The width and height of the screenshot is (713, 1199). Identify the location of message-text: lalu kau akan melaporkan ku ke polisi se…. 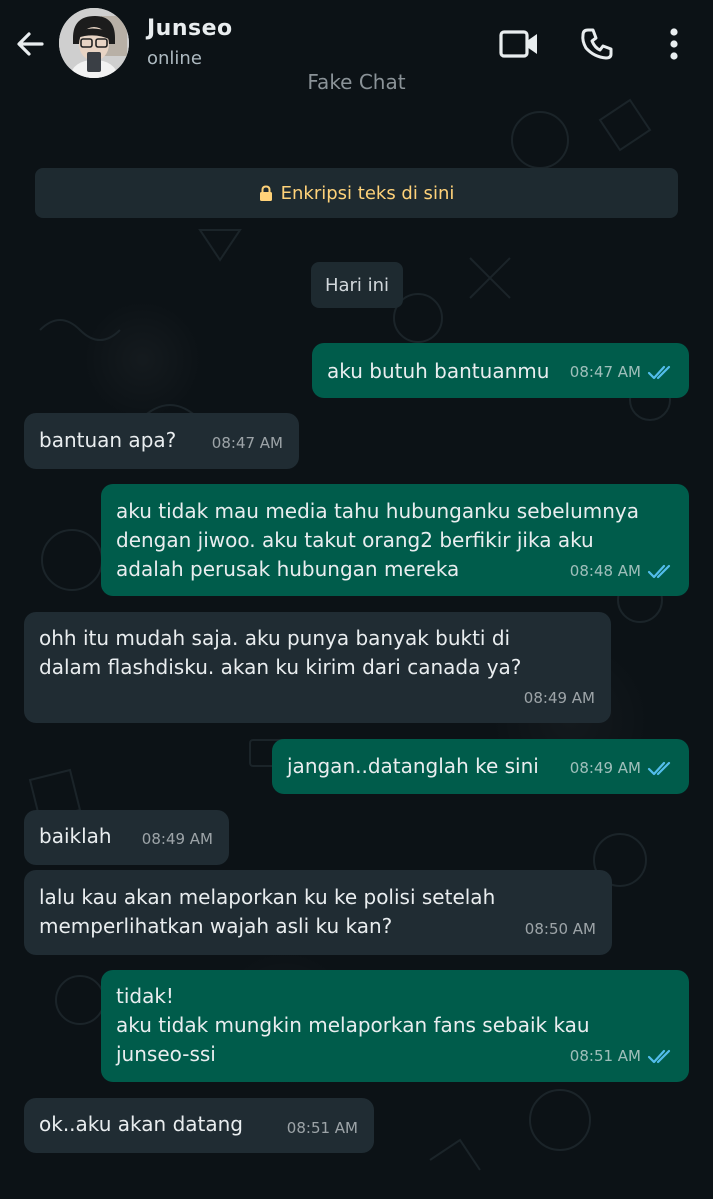
(267, 911).